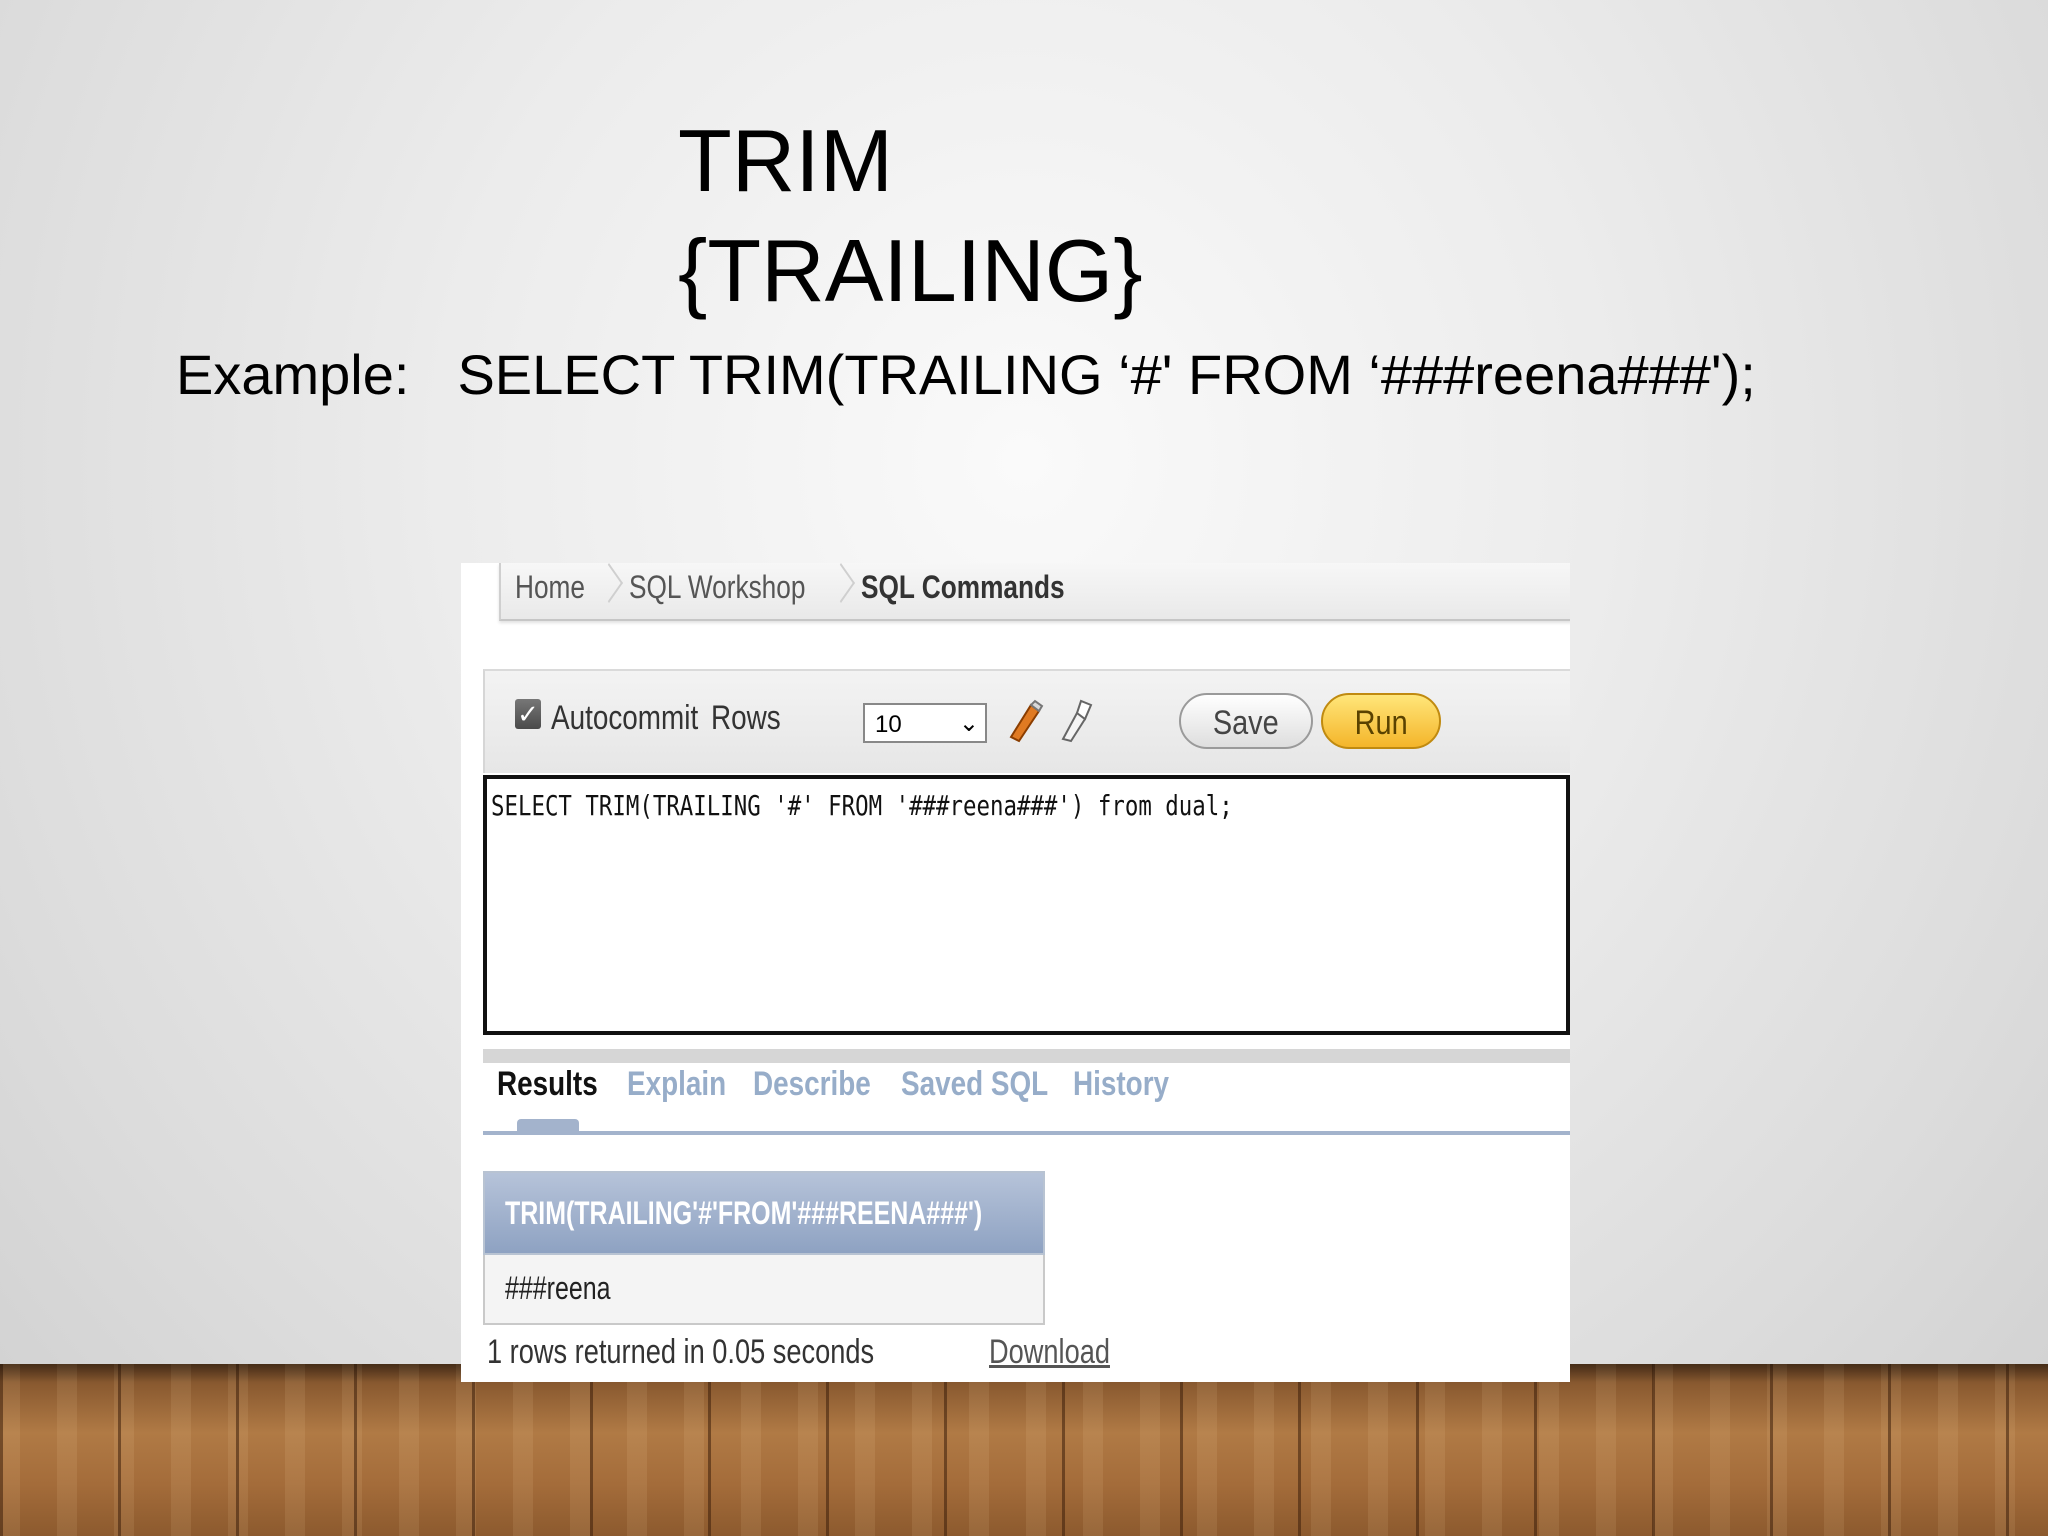  I want to click on slide-title: TRIM {TRAILING}, so click(910, 216).